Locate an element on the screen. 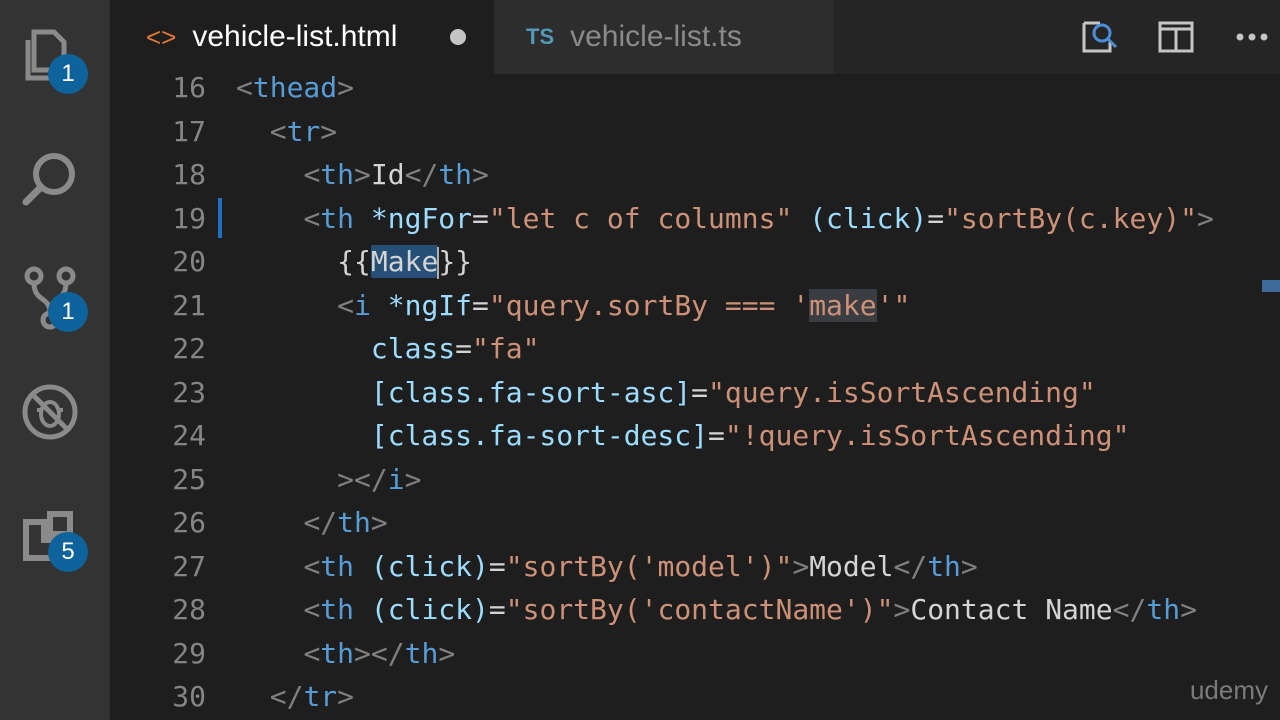 This screenshot has height=720, width=1280. code-text: <i *ngIf="query.sortBy === 'make'" is located at coordinates (624, 305).